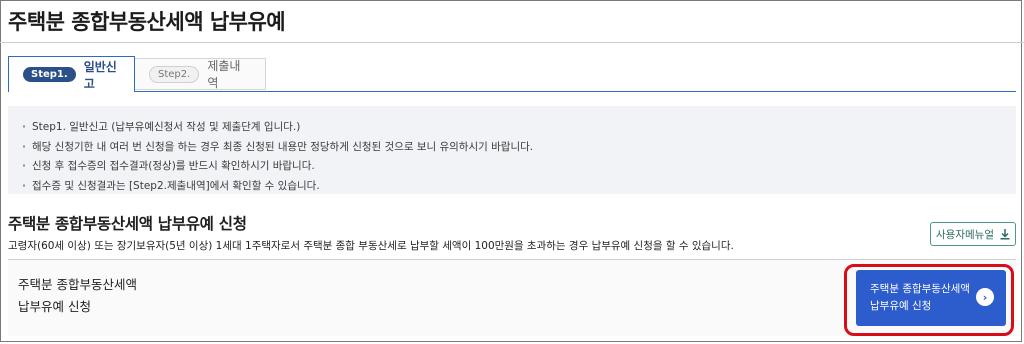 This screenshot has width=1024, height=344. Describe the element at coordinates (77, 284) in the screenshot. I see `service-name-line1: 주택분 종합부동산세액` at that location.